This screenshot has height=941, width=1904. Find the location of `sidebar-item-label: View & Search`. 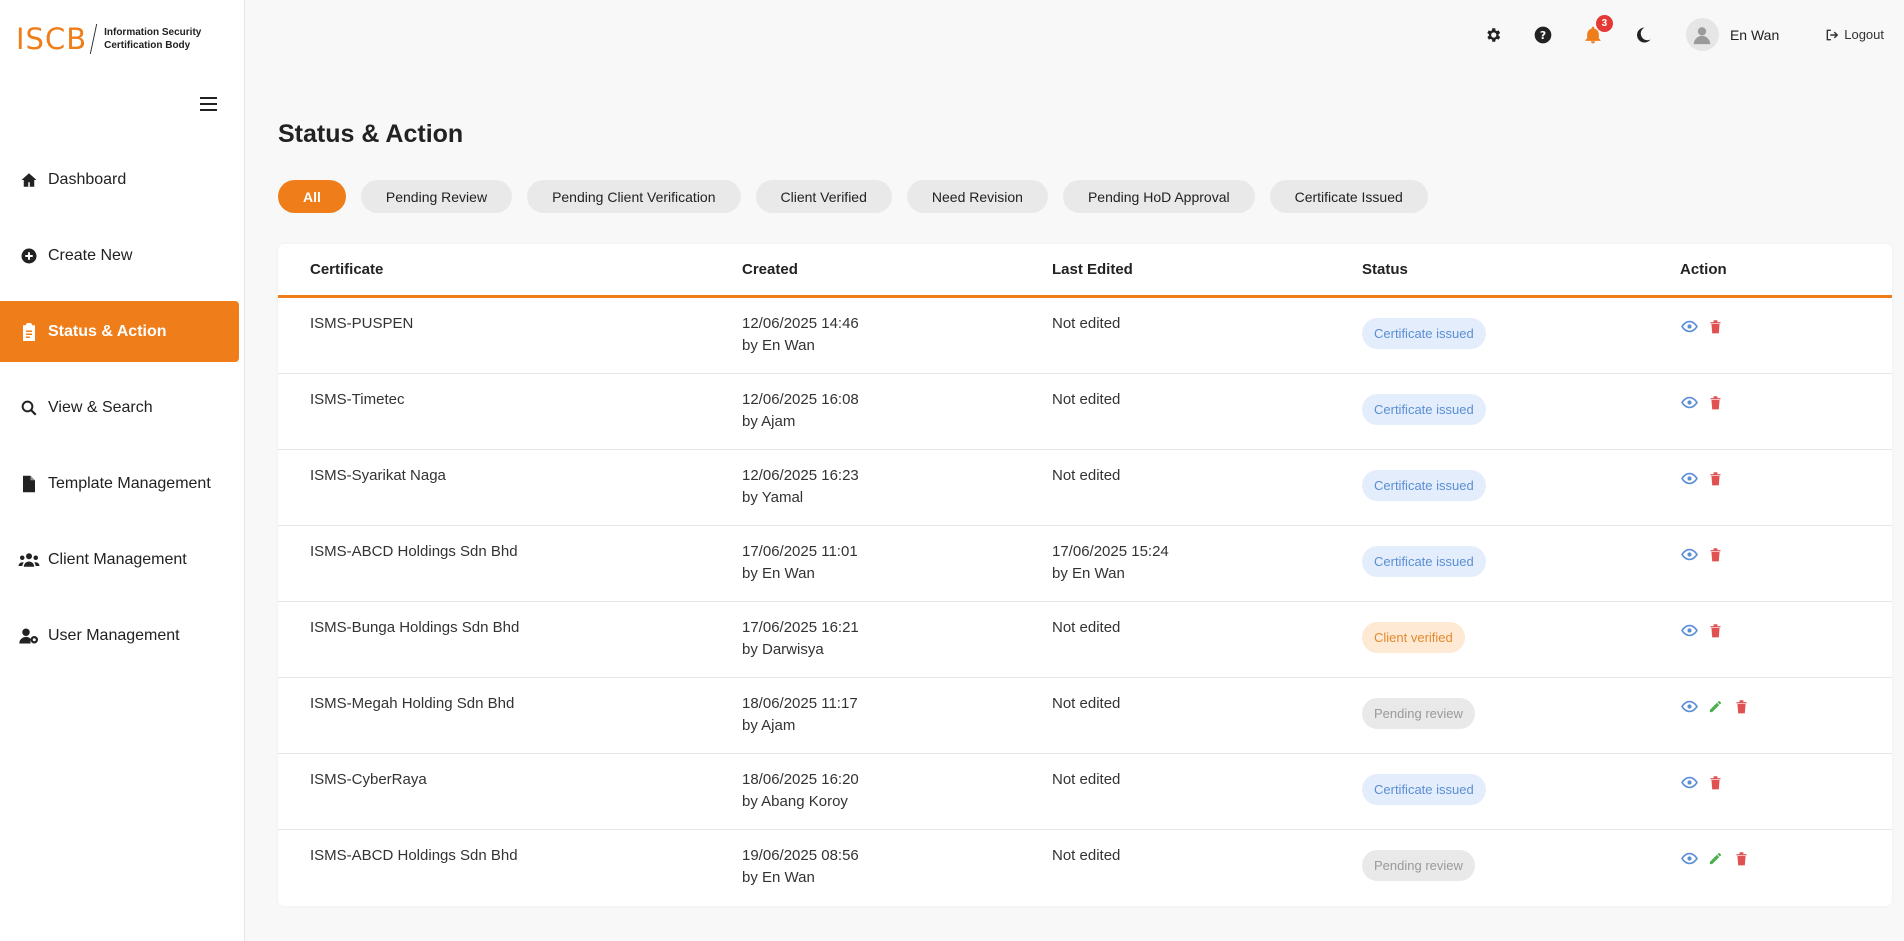

sidebar-item-label: View & Search is located at coordinates (100, 407).